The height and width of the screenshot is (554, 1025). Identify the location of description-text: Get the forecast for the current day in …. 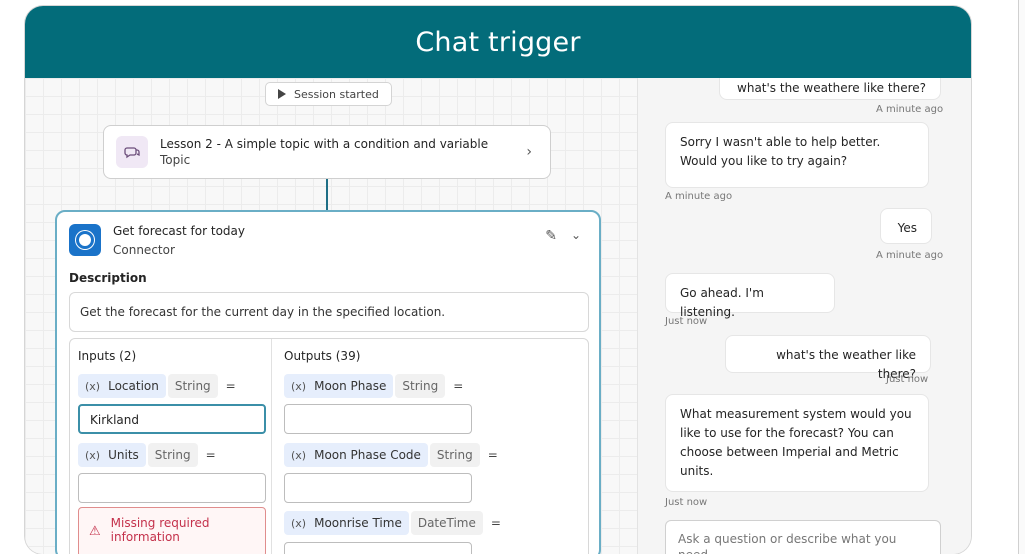
(329, 312).